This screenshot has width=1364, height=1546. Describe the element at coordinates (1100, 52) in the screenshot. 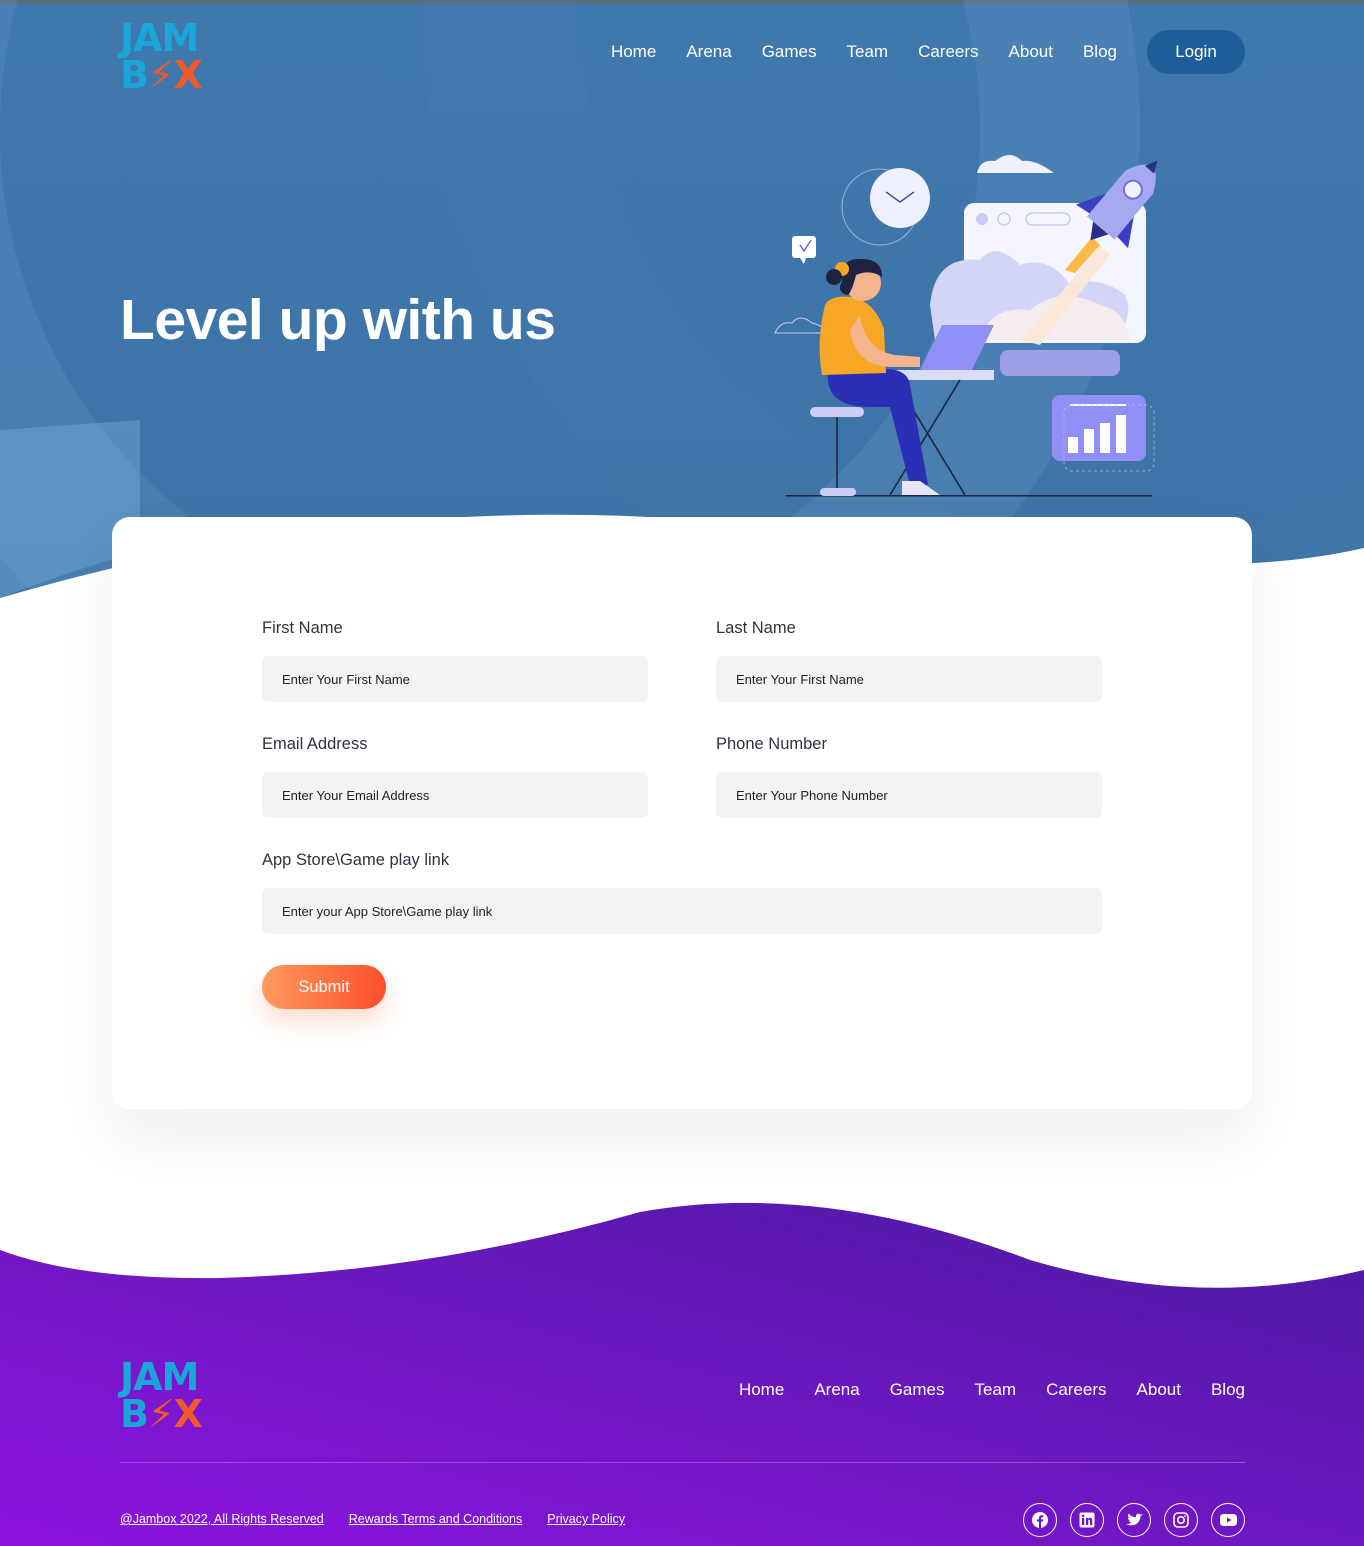

I see `nav-blog: Blog` at that location.